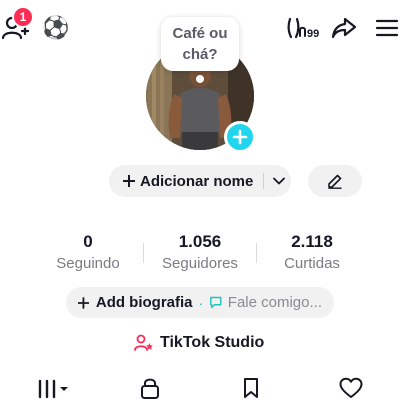  What do you see at coordinates (88, 241) in the screenshot?
I see `stat-value: 0` at bounding box center [88, 241].